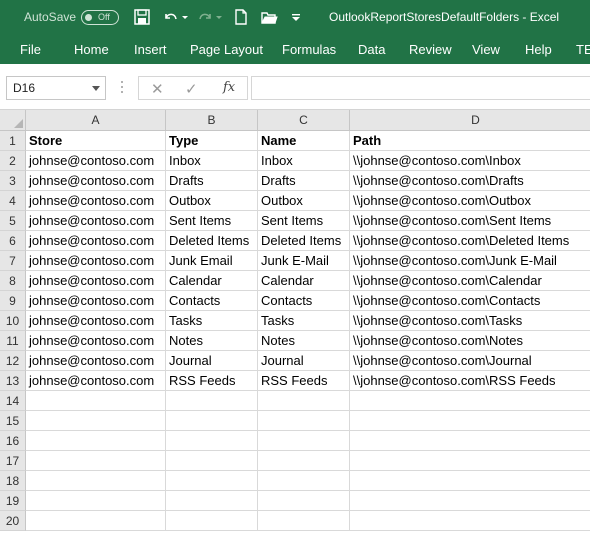 This screenshot has height=539, width=590. What do you see at coordinates (470, 241) in the screenshot?
I see `cell-path: \\johnse@contoso.com\Deleted Items` at bounding box center [470, 241].